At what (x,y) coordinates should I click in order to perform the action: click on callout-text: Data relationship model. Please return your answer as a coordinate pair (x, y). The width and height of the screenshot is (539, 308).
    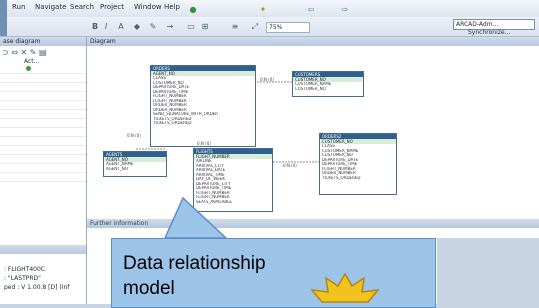
    Looking at the image, I should click on (194, 276).